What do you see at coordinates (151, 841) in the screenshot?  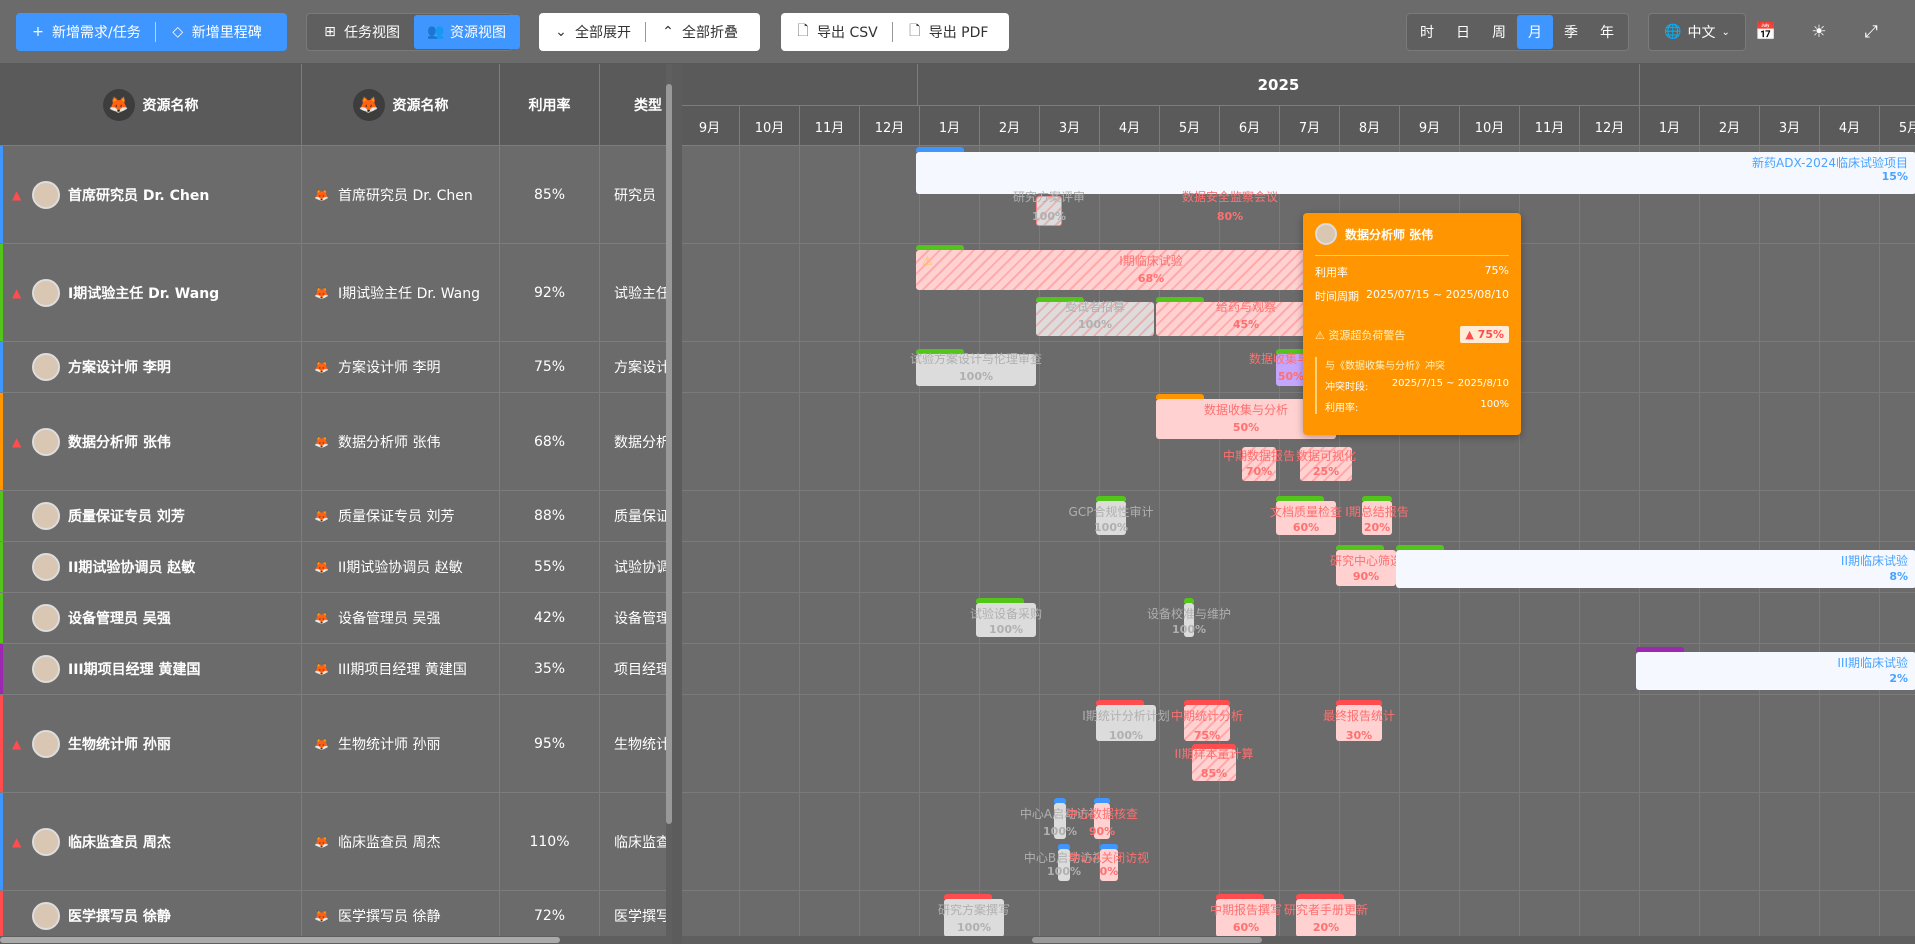 I see `cell-name: ▲ 临床监查员 周杰` at bounding box center [151, 841].